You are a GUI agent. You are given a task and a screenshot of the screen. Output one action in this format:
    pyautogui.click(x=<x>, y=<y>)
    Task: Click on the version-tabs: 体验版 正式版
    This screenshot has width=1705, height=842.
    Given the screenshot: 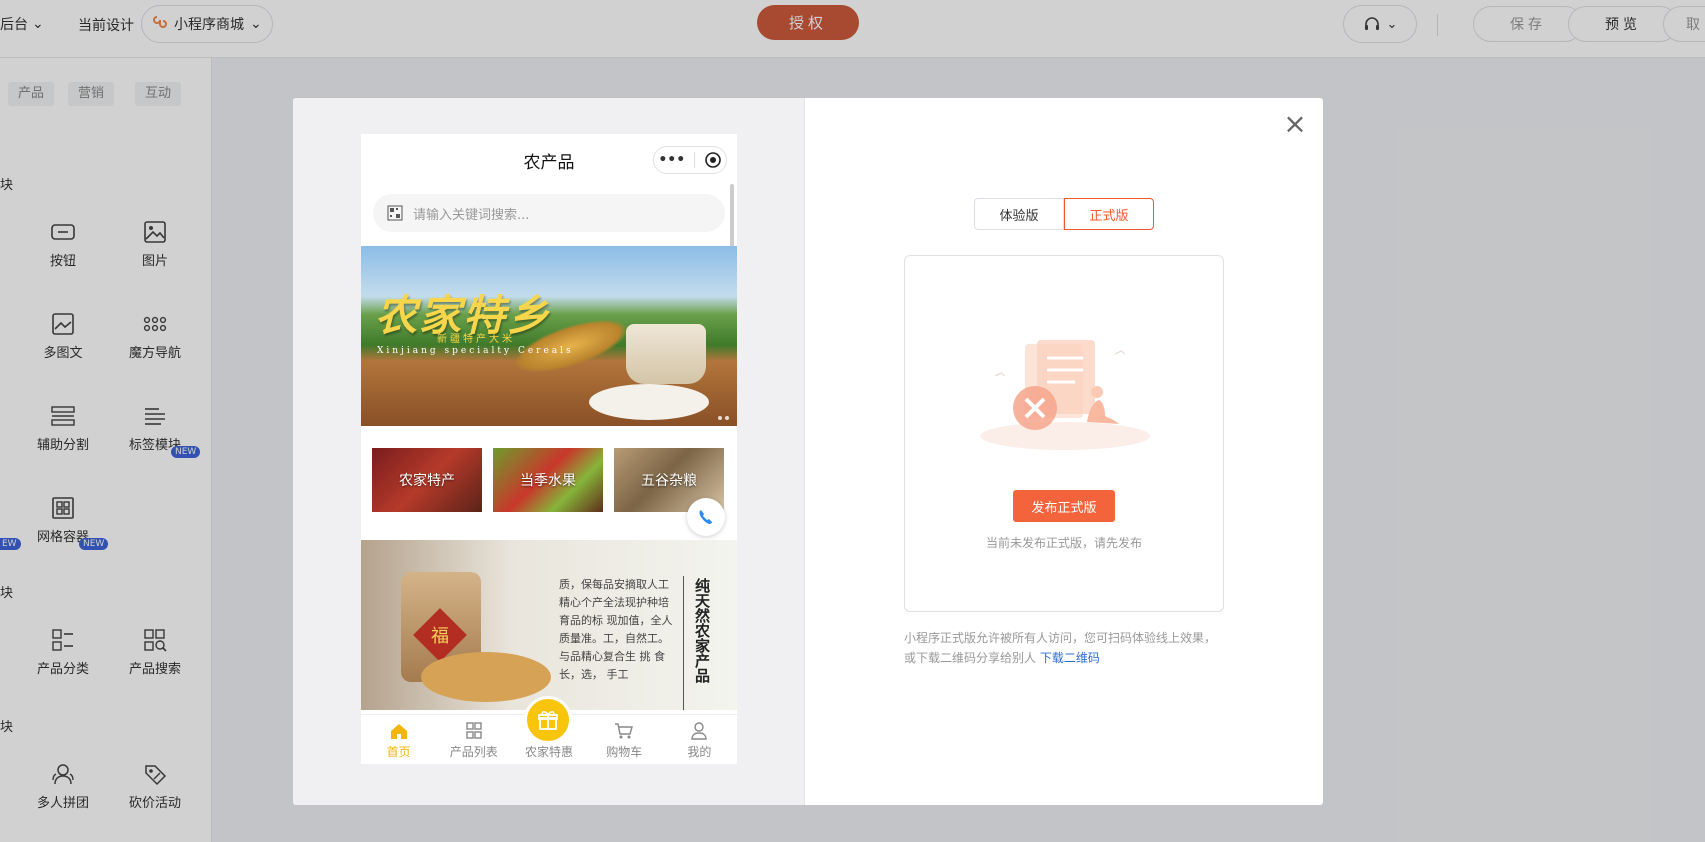 What is the action you would take?
    pyautogui.click(x=1064, y=214)
    